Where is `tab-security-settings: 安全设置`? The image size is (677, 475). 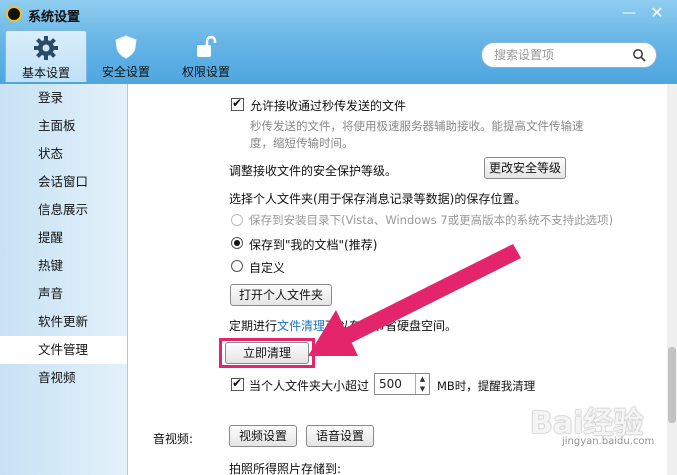
tab-security-settings: 安全设置 is located at coordinates (126, 56).